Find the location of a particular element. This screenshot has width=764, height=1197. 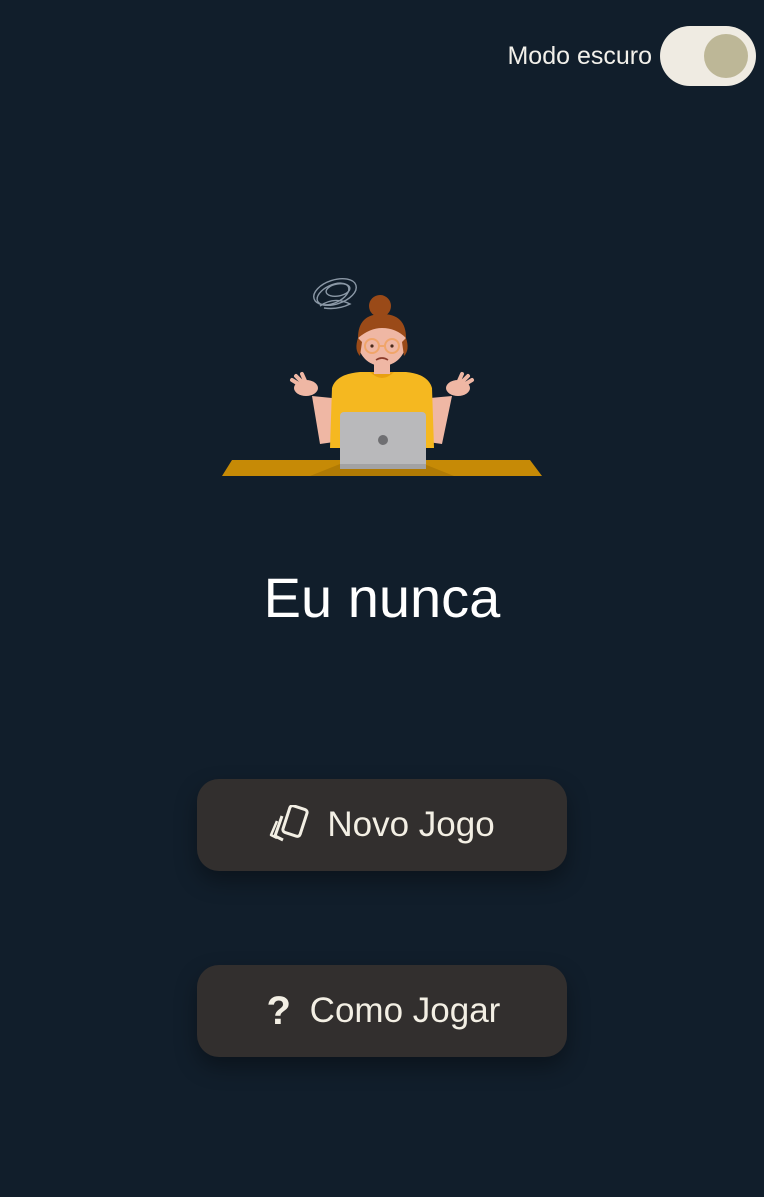

question-mark-icon: ? is located at coordinates (278, 1010).